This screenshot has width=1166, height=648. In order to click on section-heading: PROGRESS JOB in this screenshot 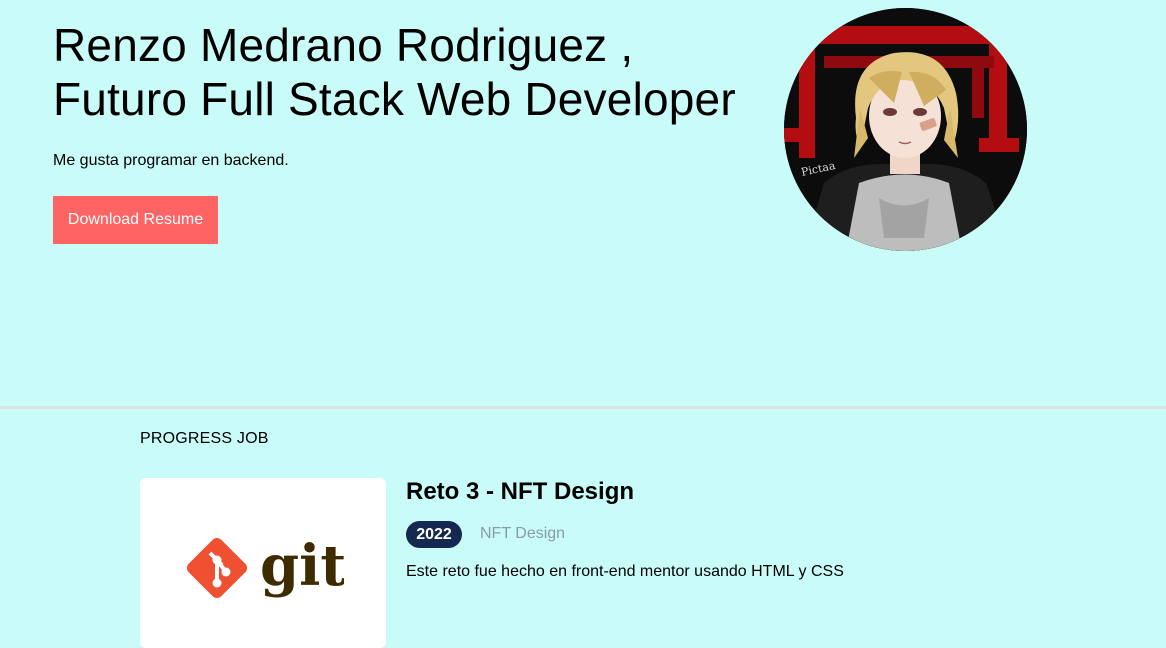, I will do `click(204, 438)`.